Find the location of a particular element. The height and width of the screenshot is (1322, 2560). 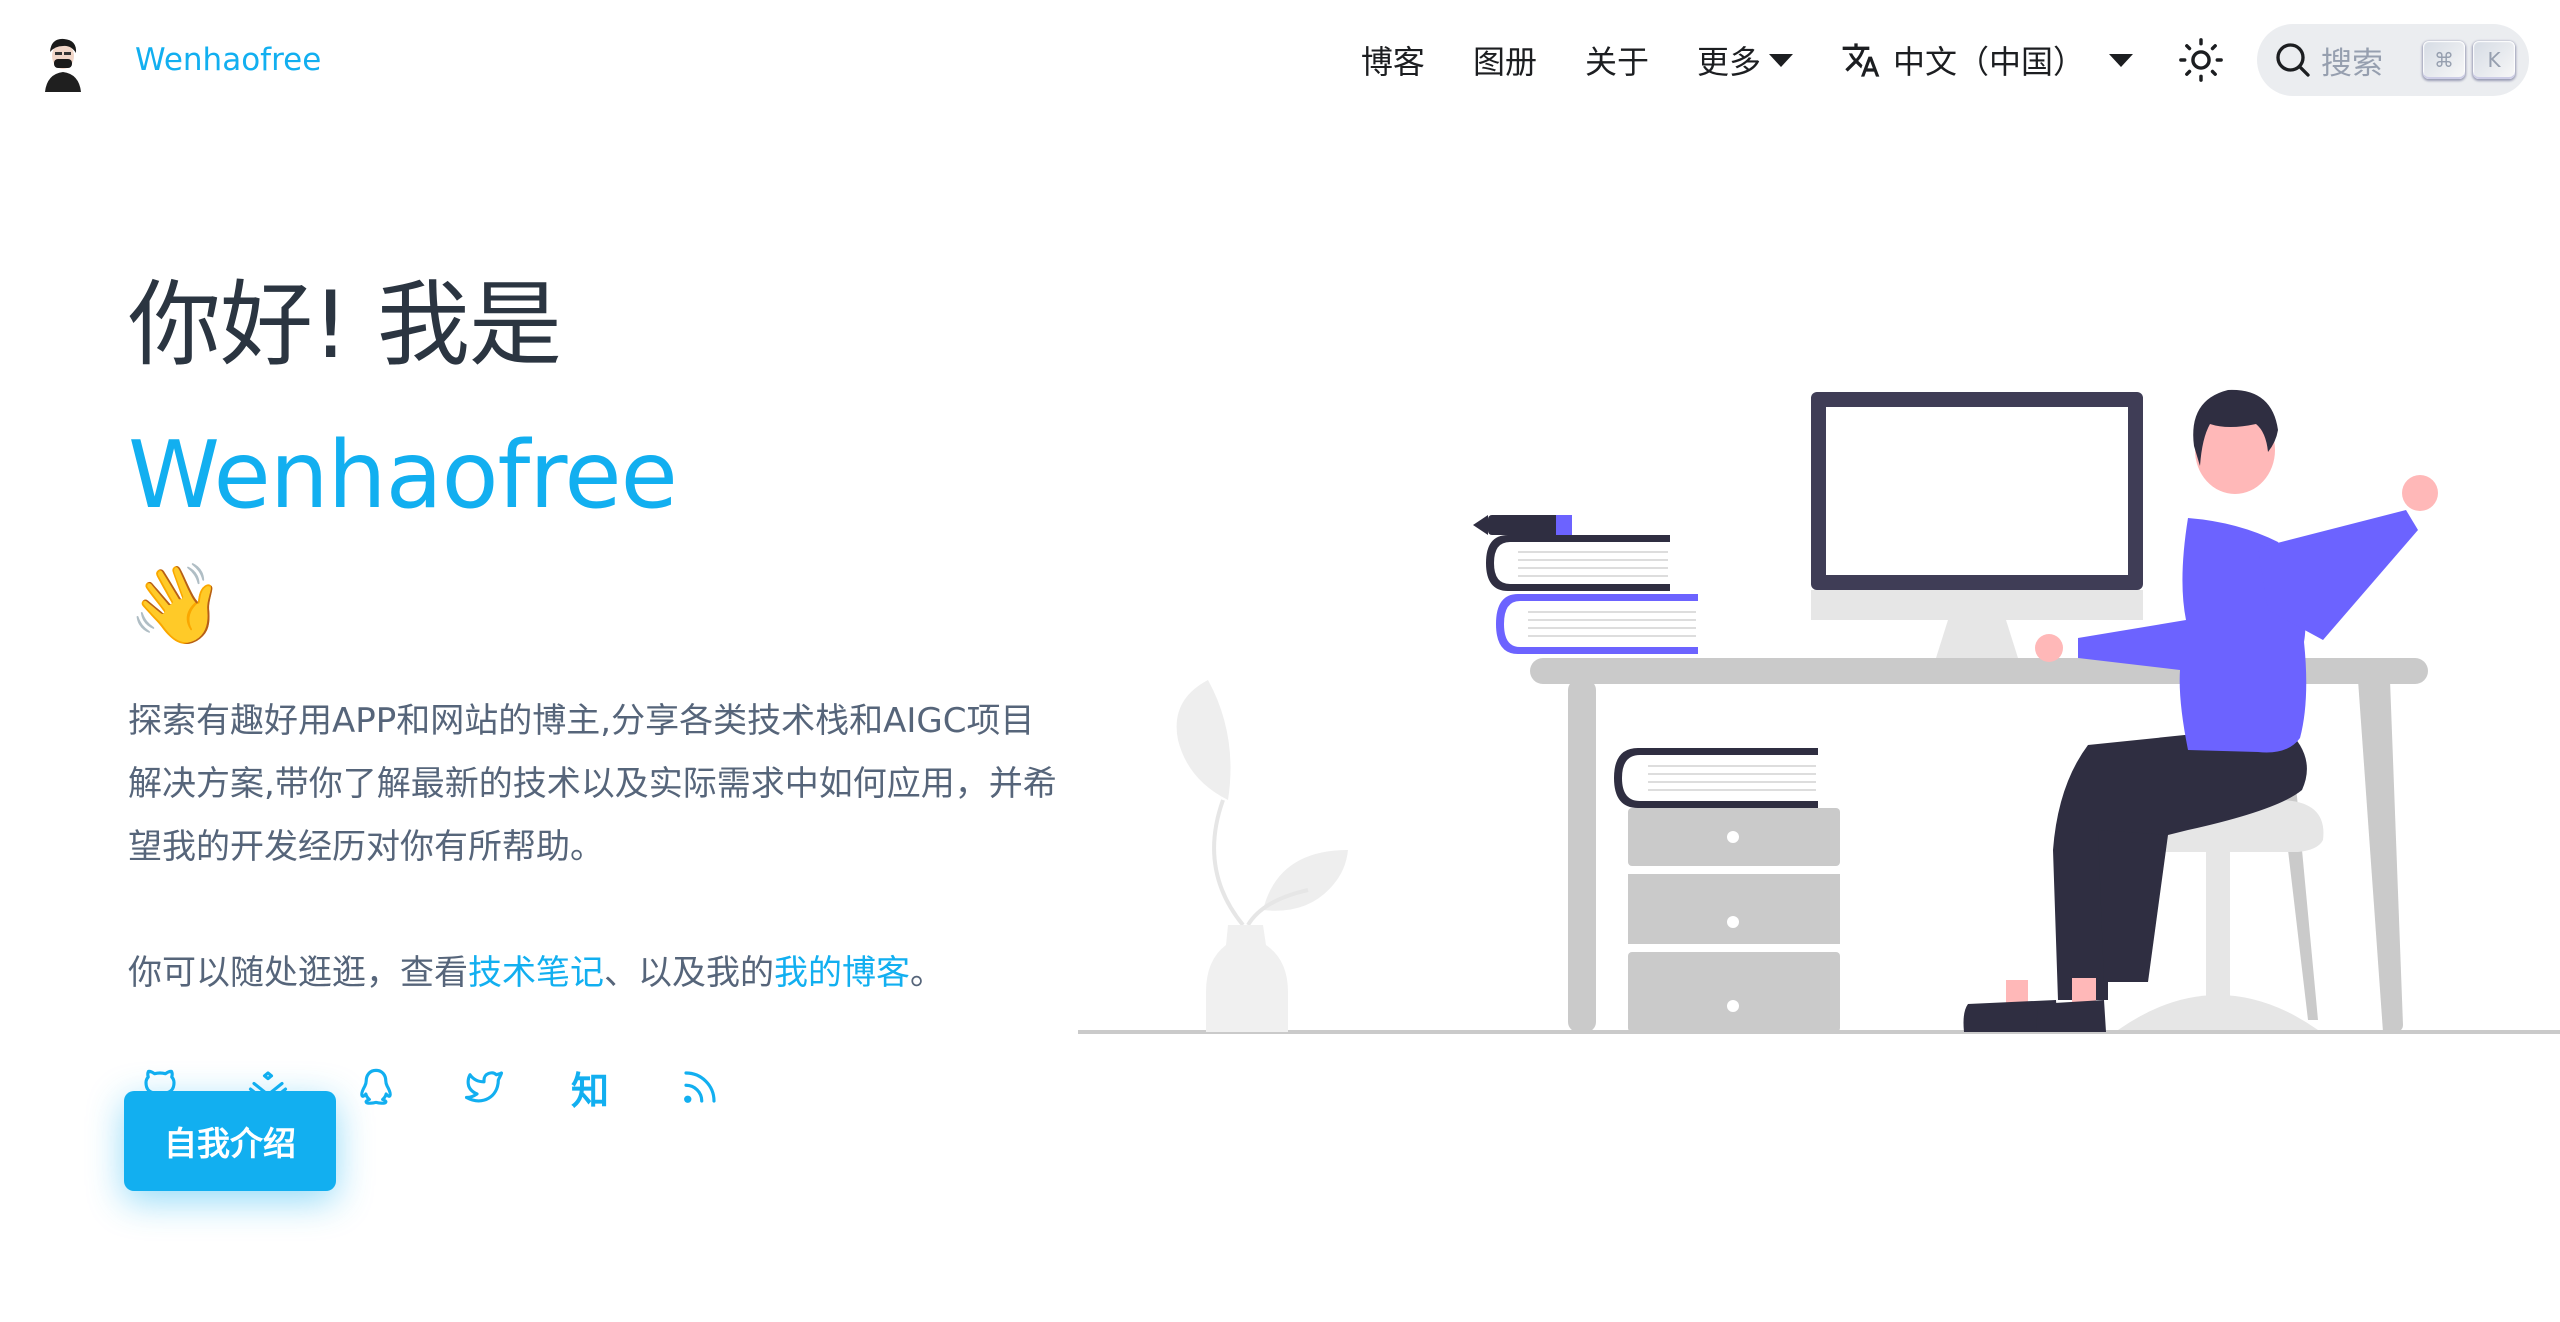

books-illustration is located at coordinates (1585, 584).